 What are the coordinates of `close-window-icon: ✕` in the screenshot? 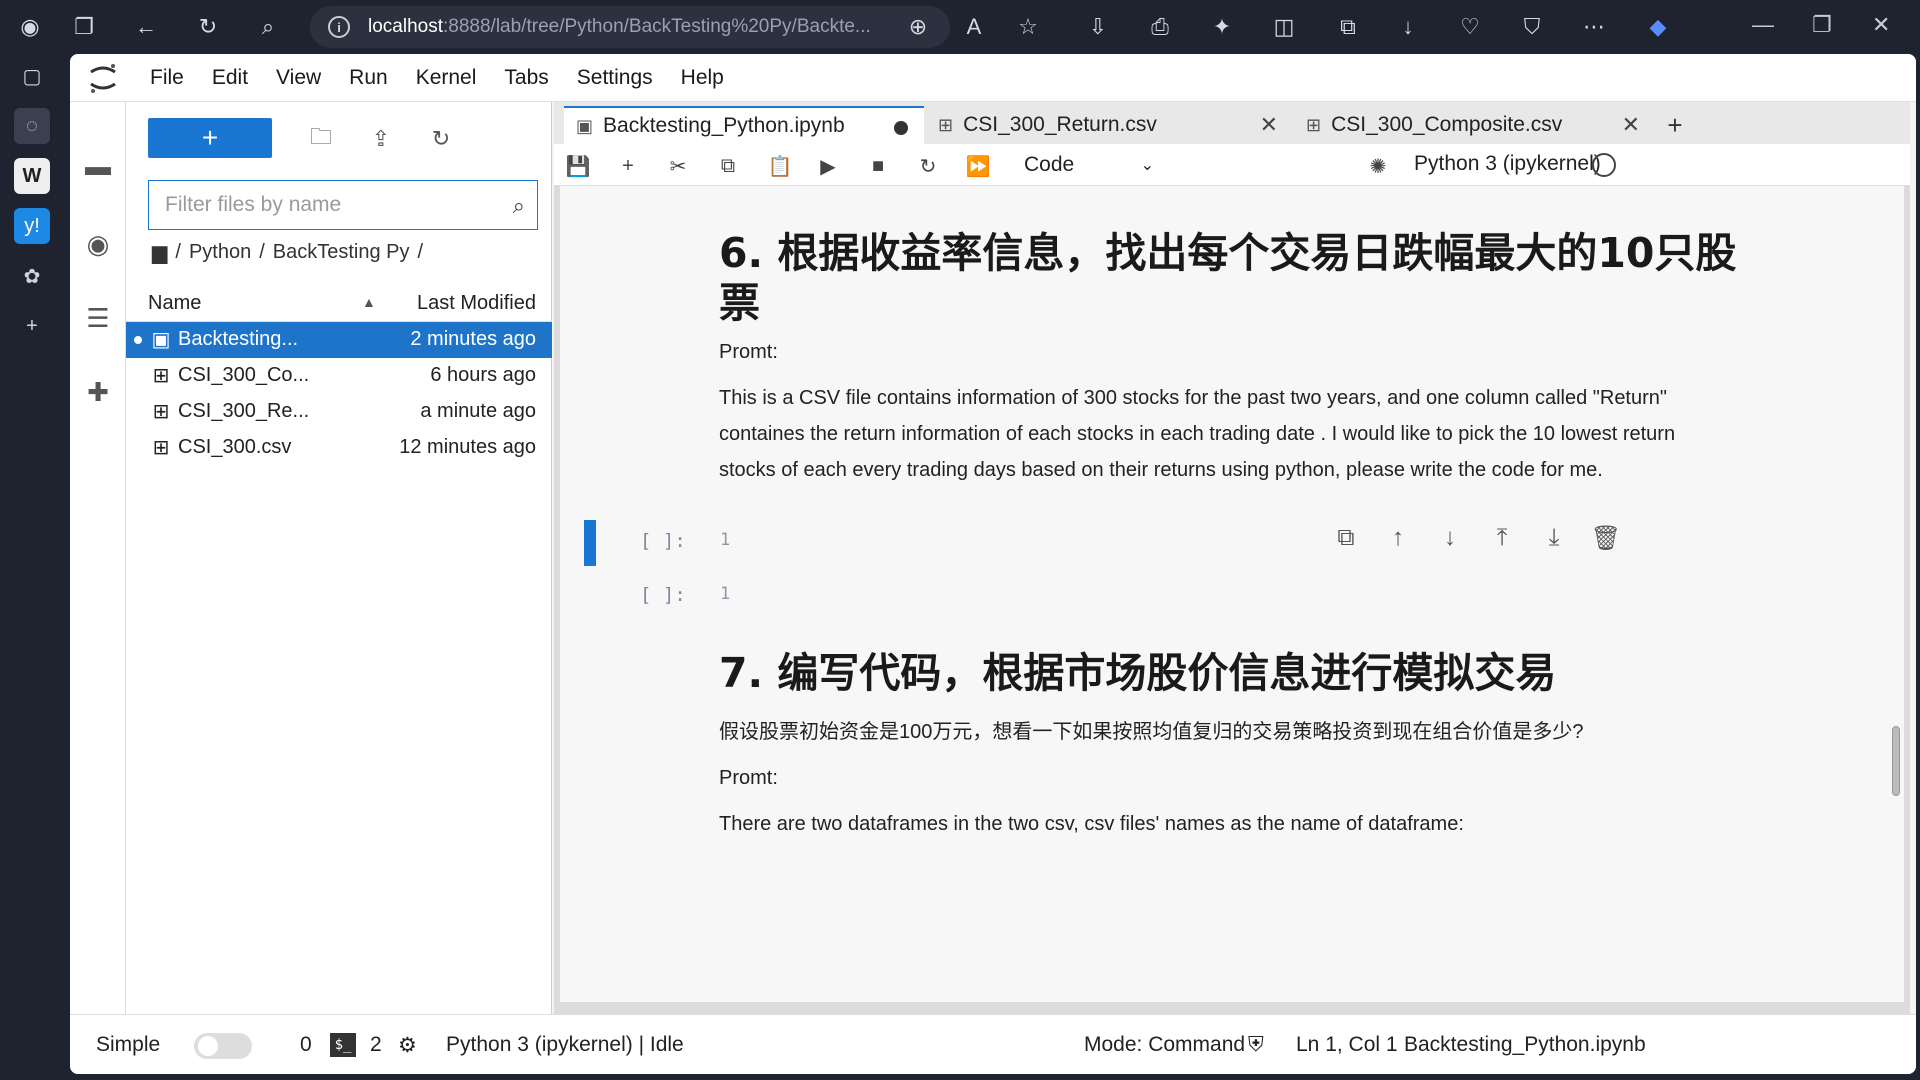 It's located at (1881, 25).